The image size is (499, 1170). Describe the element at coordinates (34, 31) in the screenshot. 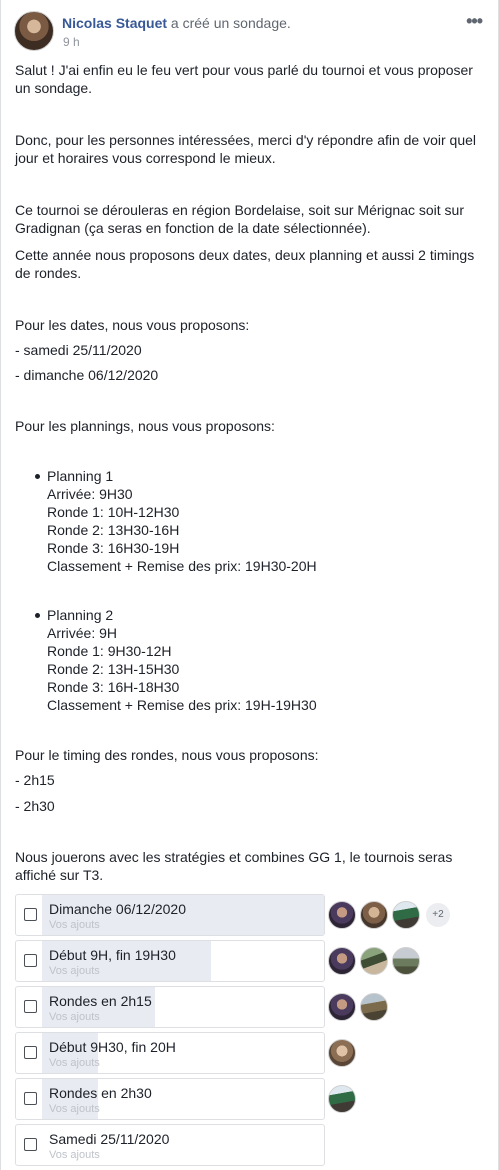

I see `author-avatar` at that location.